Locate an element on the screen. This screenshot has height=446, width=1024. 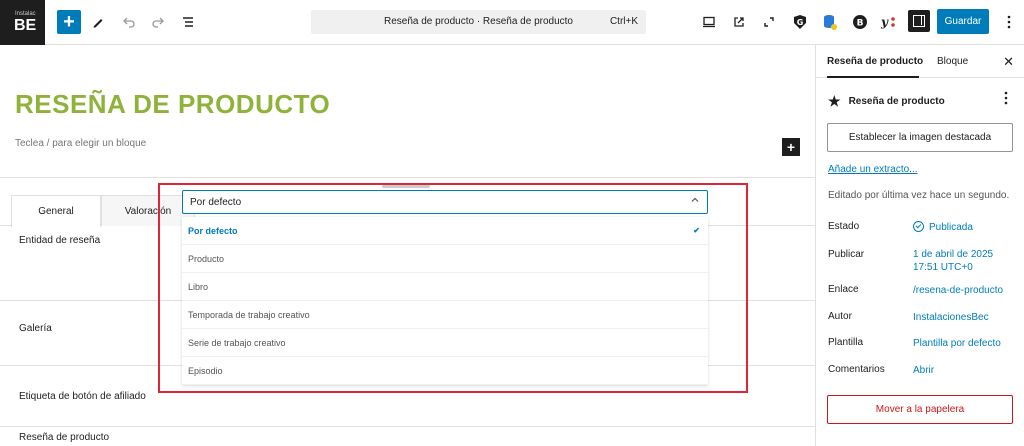
comments-value: Abrir is located at coordinates (923, 370).